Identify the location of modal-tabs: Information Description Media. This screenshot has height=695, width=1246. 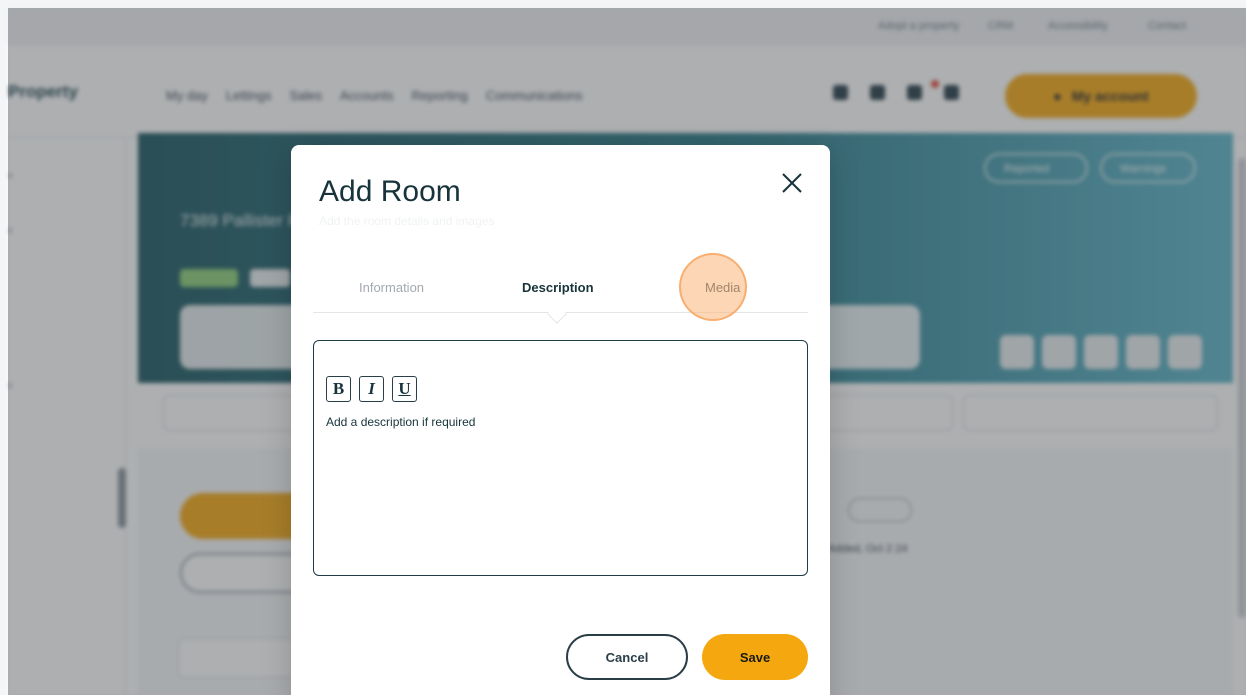
(560, 295).